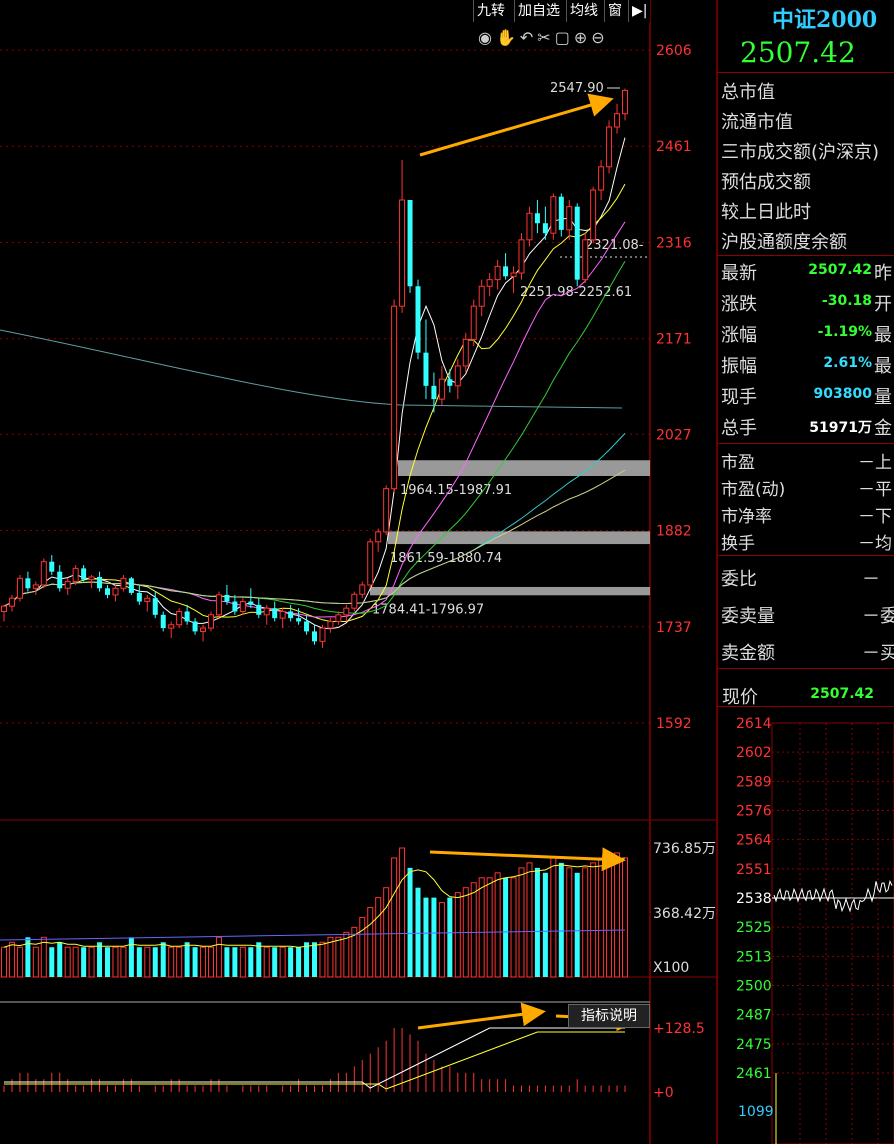 This screenshot has height=1144, width=894. What do you see at coordinates (674, 51) in the screenshot?
I see `price-axis-label: 2606` at bounding box center [674, 51].